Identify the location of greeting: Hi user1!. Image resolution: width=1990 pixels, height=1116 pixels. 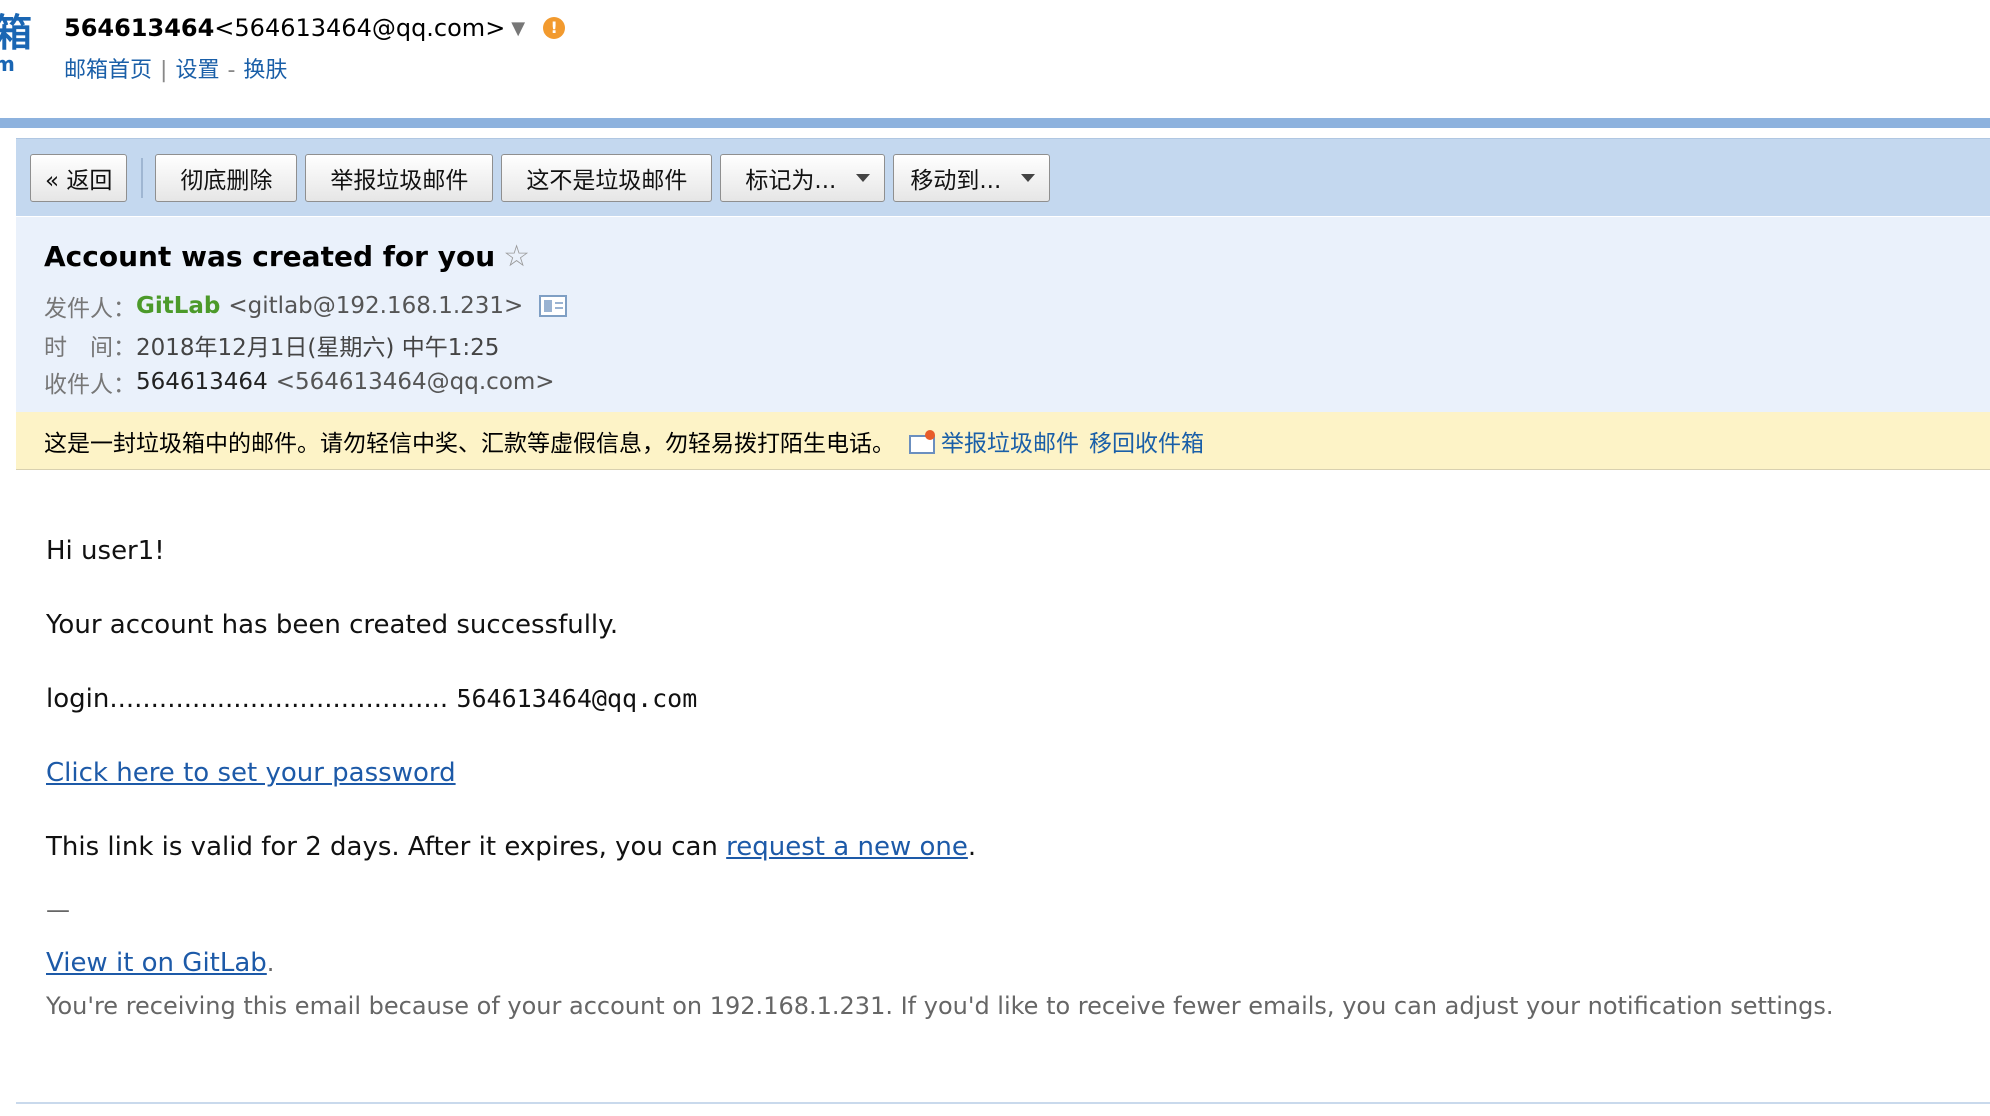
(105, 551).